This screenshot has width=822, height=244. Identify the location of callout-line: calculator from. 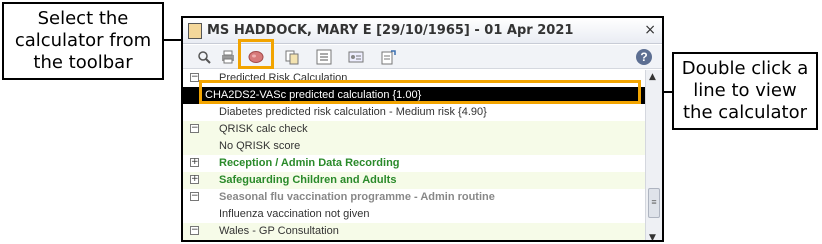
(83, 40).